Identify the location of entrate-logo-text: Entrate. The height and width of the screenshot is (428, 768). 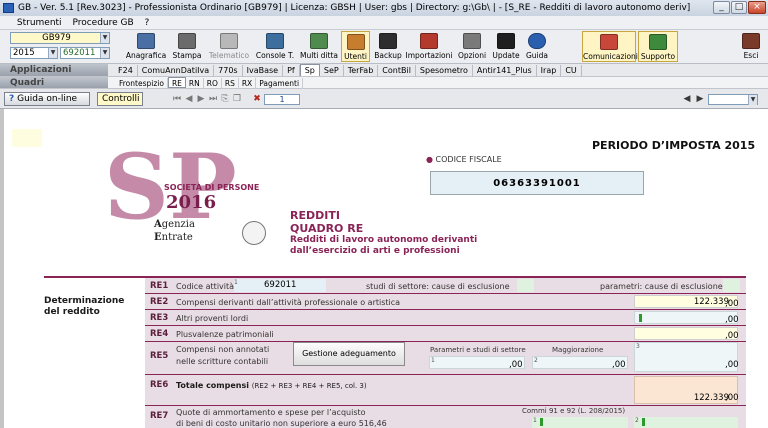
(173, 237).